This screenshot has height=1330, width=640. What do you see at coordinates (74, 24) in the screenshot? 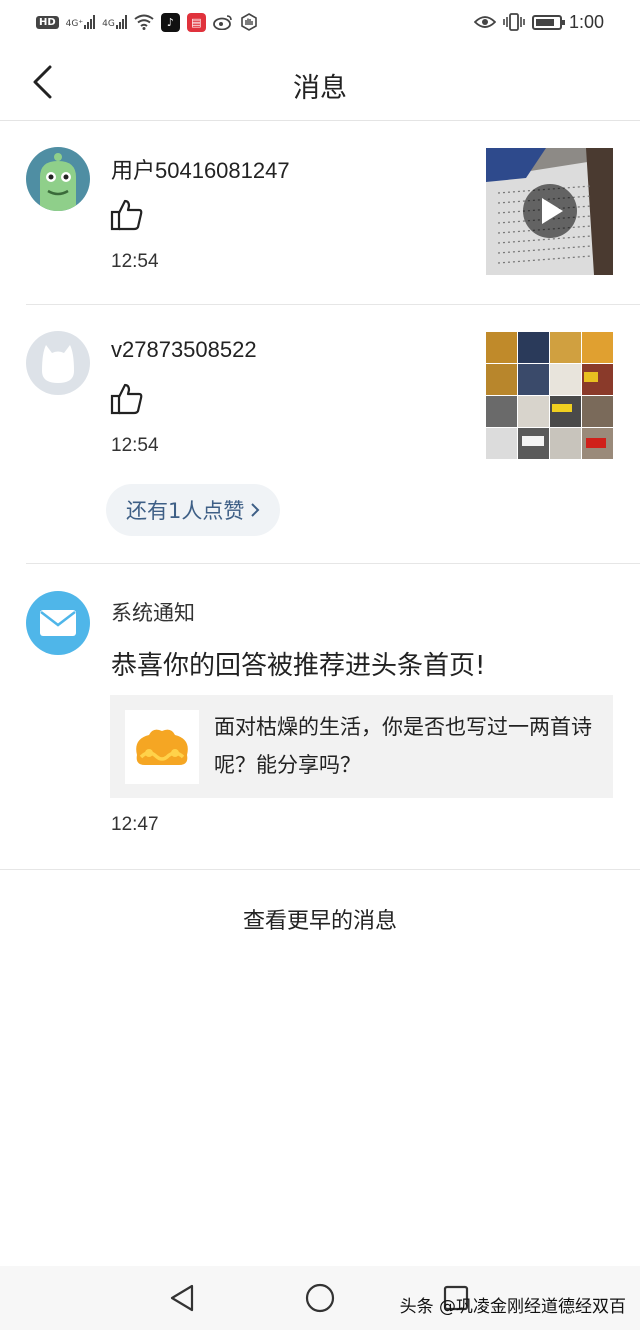
I see `signal-label-1: 4G⁺` at bounding box center [74, 24].